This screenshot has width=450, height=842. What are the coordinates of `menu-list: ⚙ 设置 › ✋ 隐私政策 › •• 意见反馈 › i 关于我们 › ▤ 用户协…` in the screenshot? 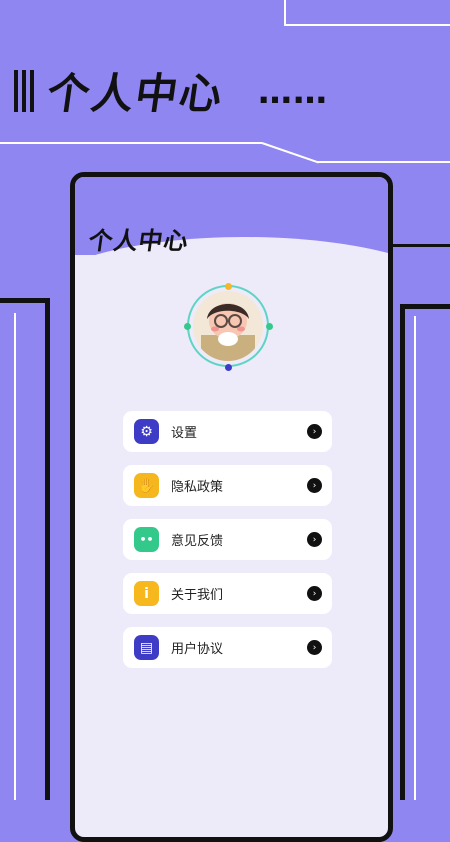 It's located at (227, 546).